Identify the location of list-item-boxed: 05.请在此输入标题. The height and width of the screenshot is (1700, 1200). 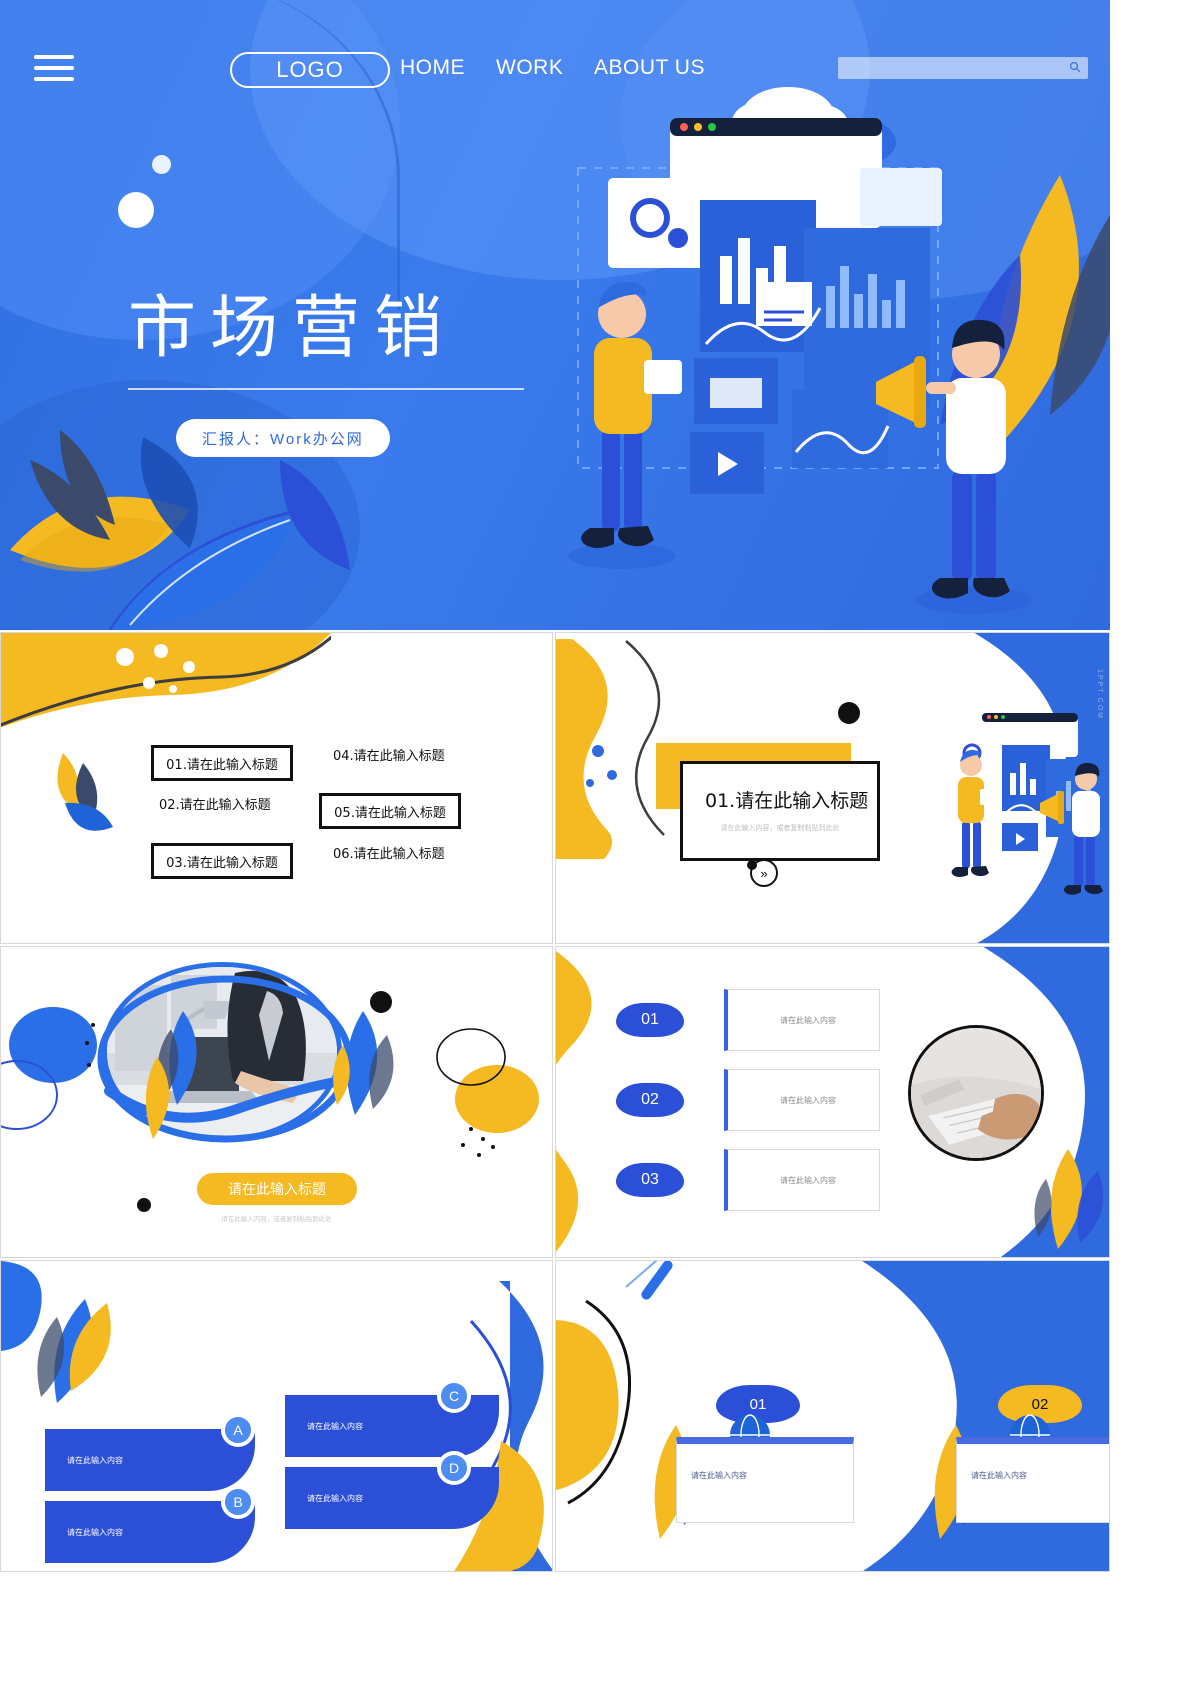
(390, 811).